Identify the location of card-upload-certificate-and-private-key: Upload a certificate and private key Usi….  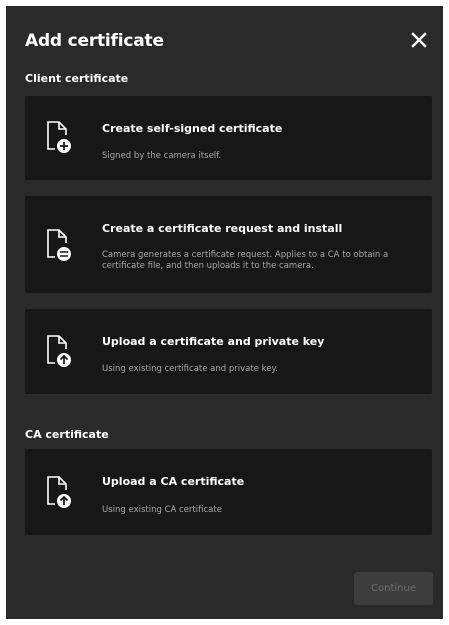
(228, 351).